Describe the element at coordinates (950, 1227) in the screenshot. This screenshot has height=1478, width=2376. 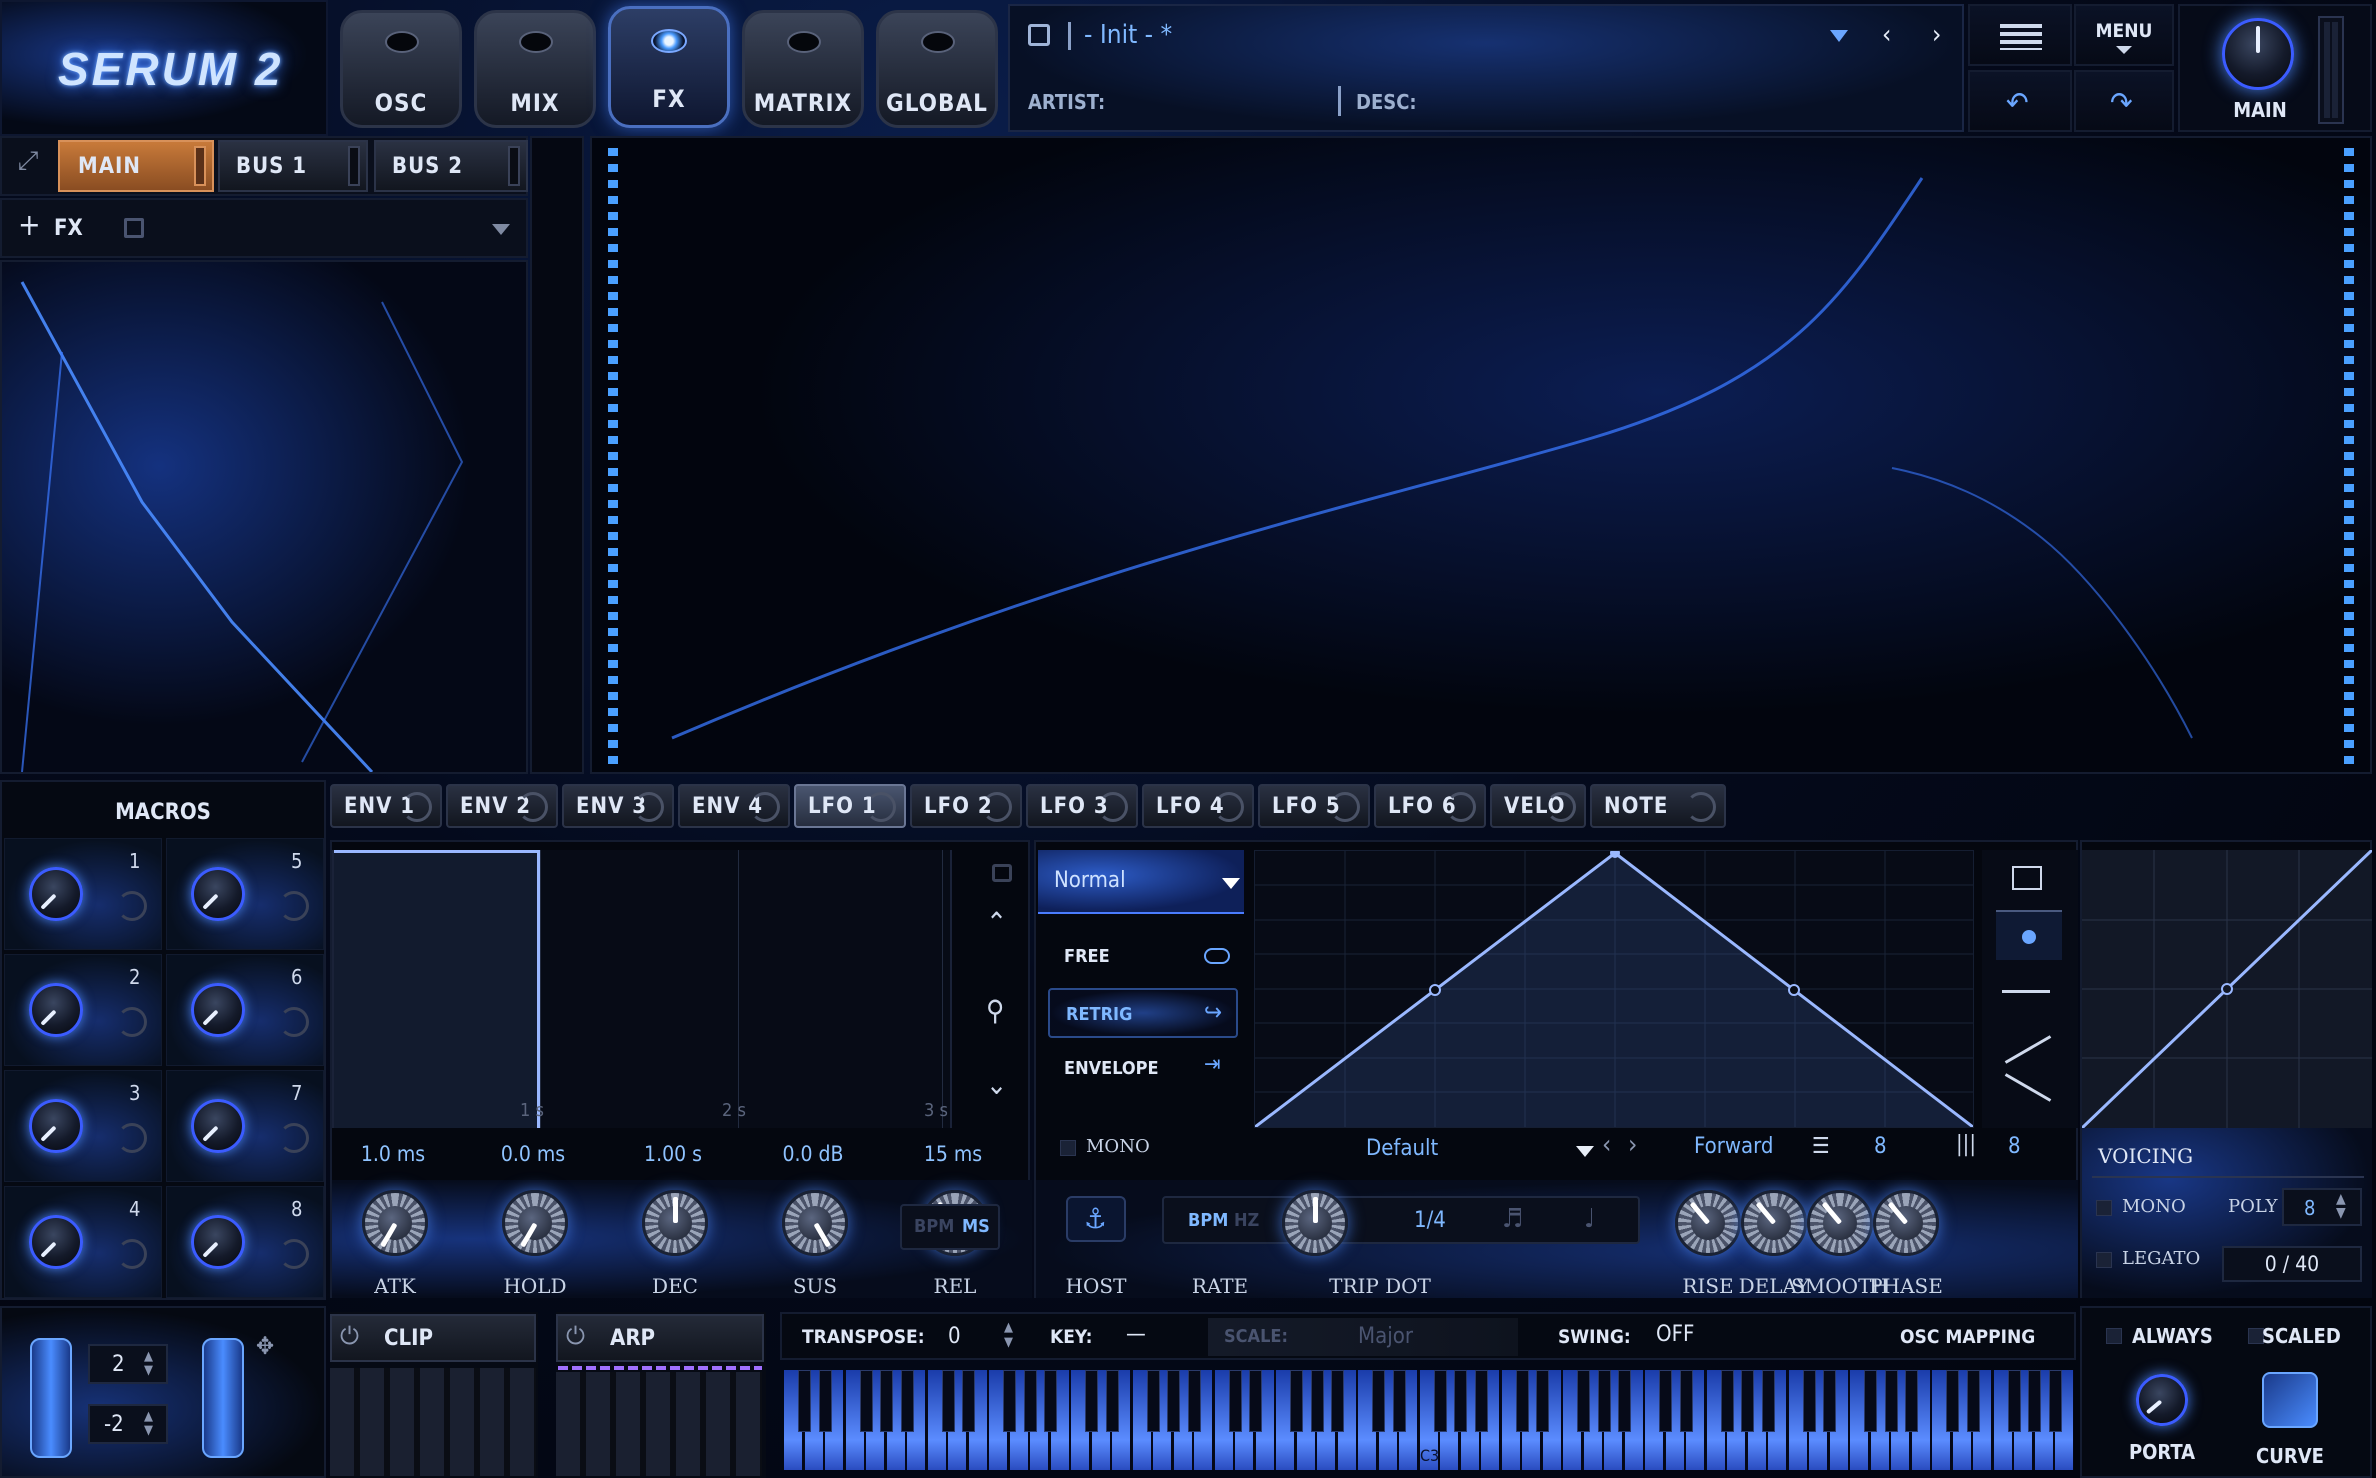
I see `bpm-ms-toggle: BPM MS` at that location.